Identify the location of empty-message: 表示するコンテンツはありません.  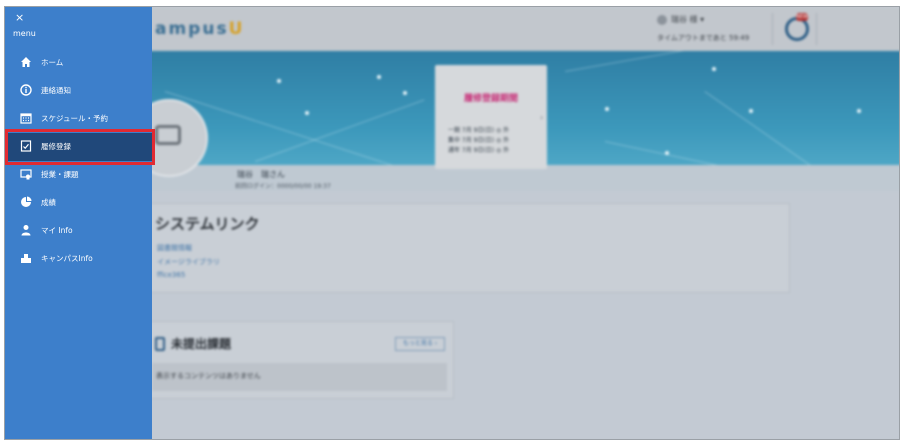
(299, 377).